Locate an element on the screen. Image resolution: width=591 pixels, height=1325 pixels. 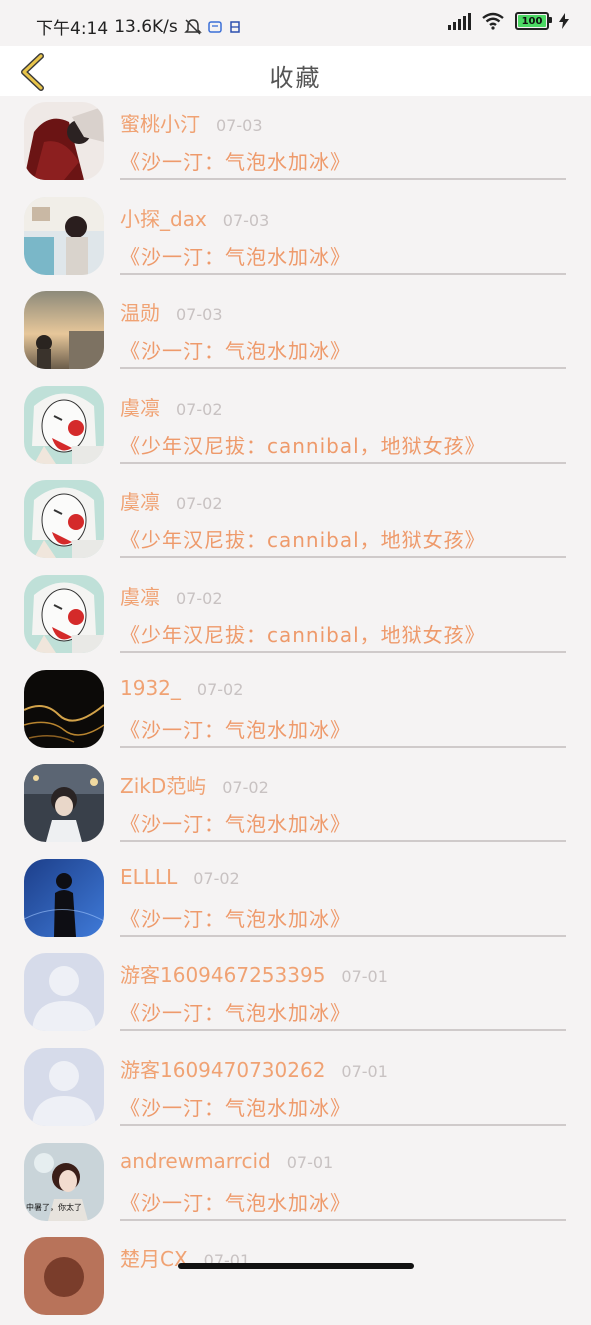
favorite-list-item: ELLLL 07-02 《沙一汀：气泡水加冰》 is located at coordinates (295, 900).